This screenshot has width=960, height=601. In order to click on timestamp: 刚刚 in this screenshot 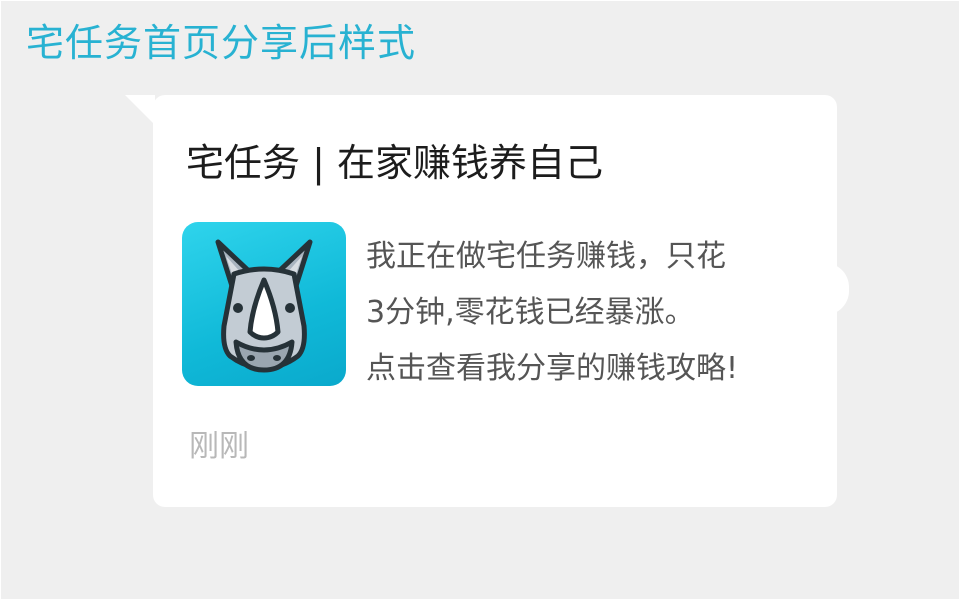, I will do `click(219, 446)`.